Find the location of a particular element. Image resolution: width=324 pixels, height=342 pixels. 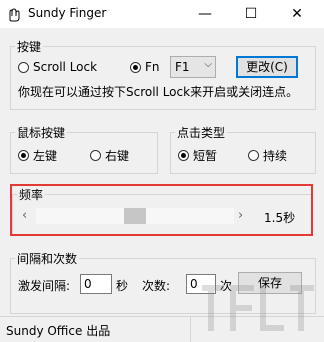

fn-radio: Fn is located at coordinates (145, 67).